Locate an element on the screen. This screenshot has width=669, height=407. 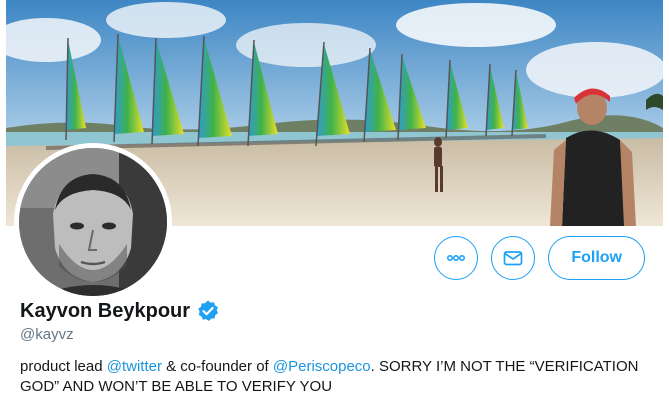
profile-handle: @kayvz is located at coordinates (47, 334).